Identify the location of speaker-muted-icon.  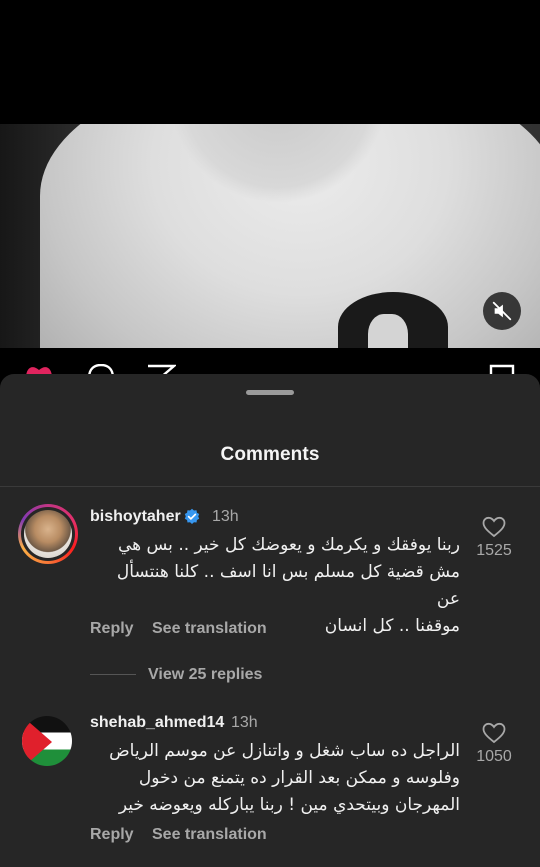
(502, 311).